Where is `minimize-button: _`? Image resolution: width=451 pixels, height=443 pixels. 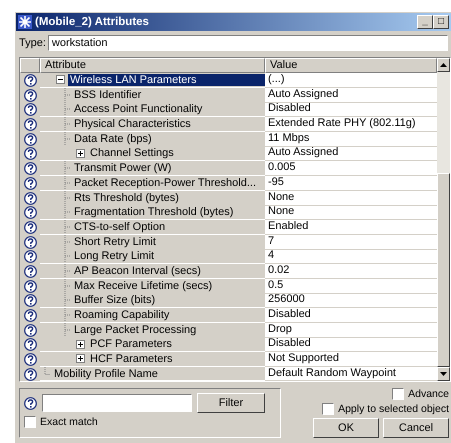 minimize-button: _ is located at coordinates (425, 22).